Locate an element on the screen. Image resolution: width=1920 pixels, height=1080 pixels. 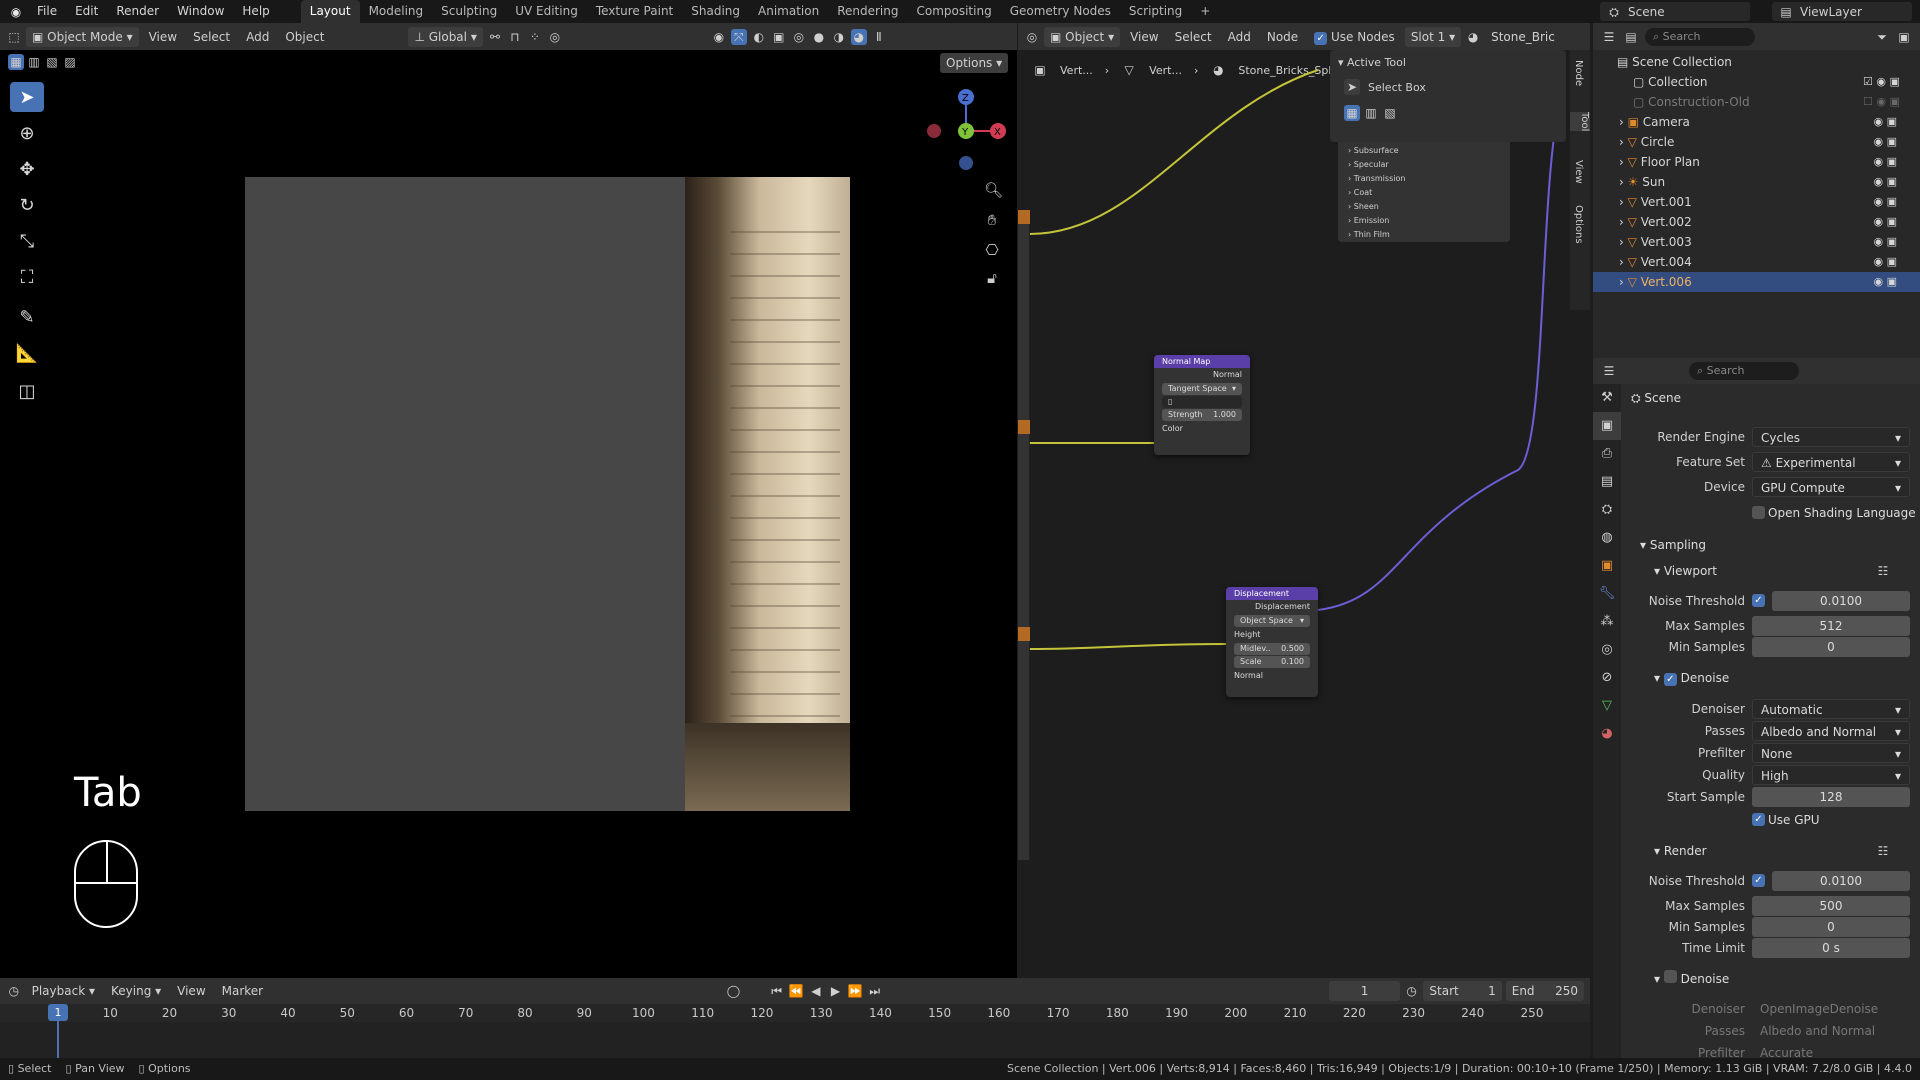
tab-animation: Animation is located at coordinates (788, 11).